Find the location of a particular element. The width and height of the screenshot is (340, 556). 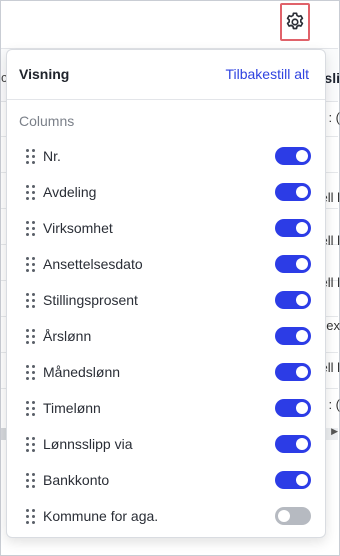

column-label: Stillingsprosent is located at coordinates (90, 300).